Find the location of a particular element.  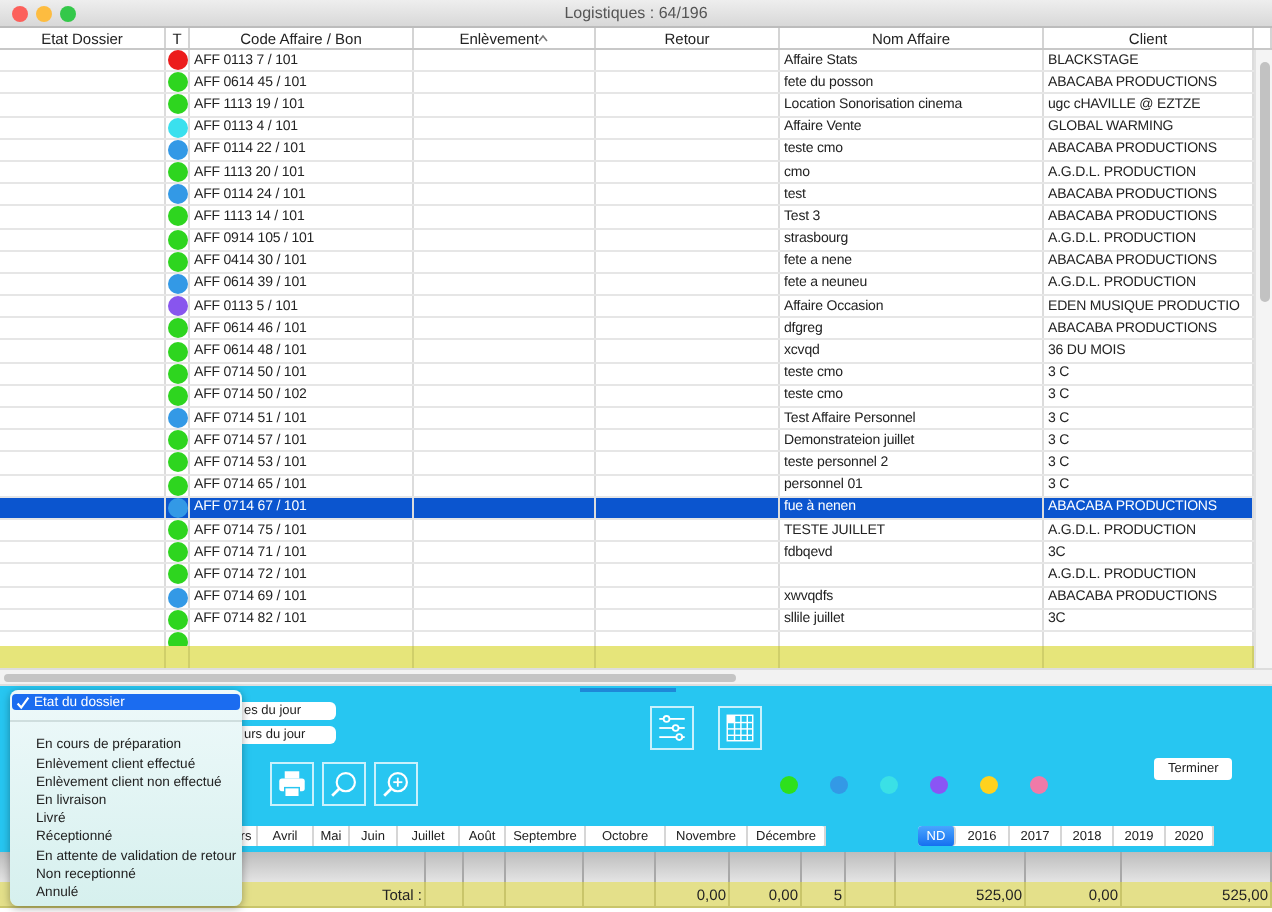

zoom-in-icon is located at coordinates (396, 784).